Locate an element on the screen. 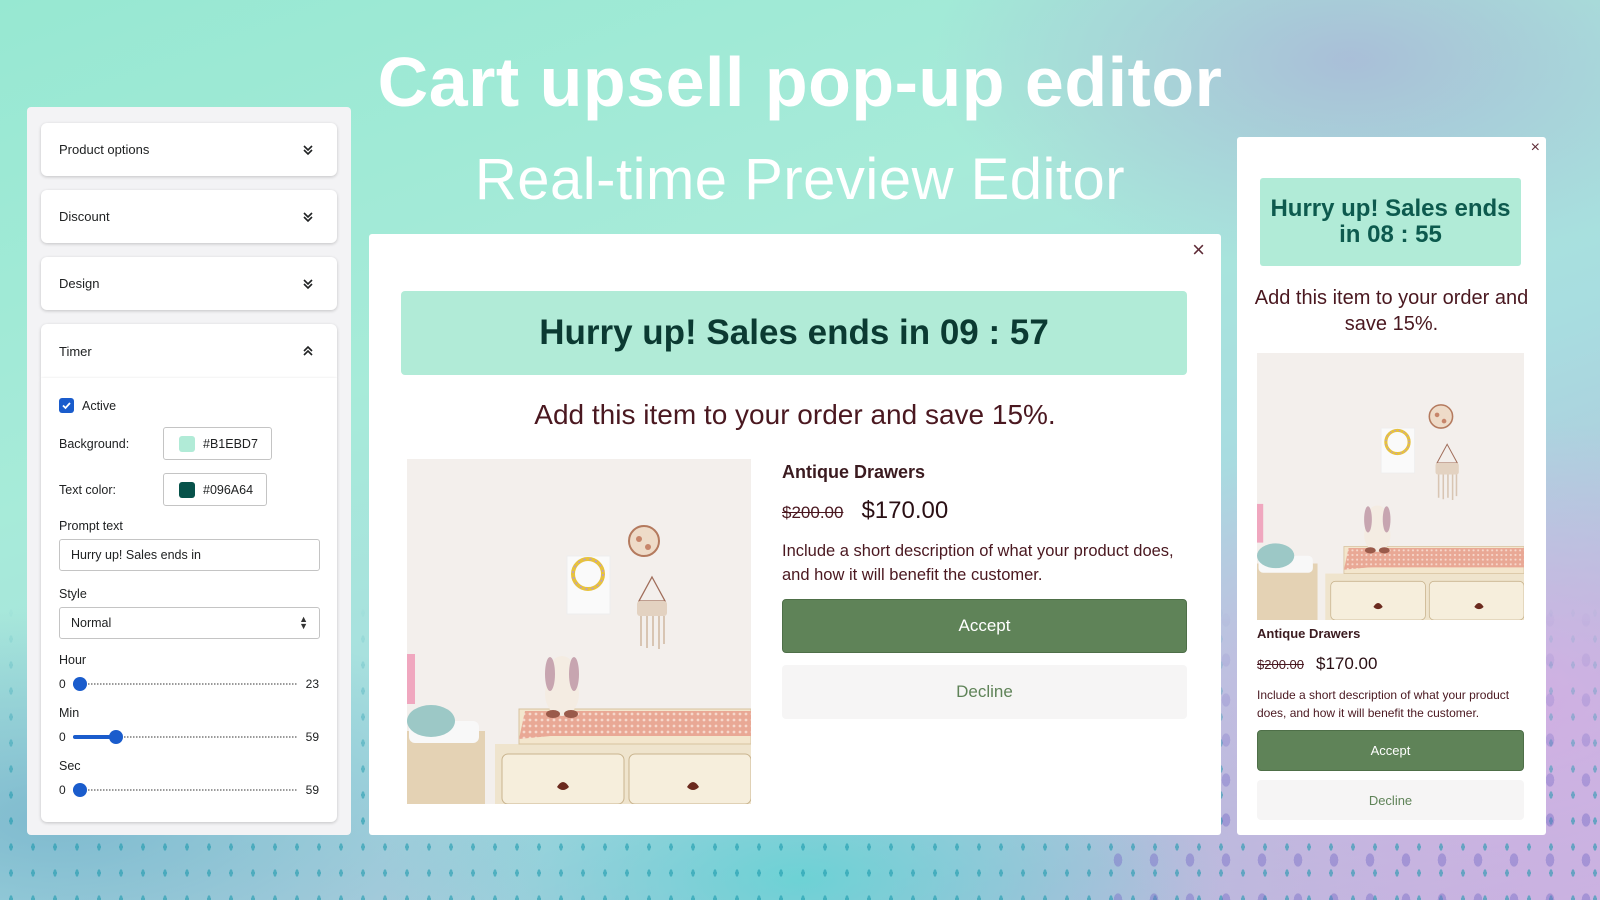 Image resolution: width=1600 pixels, height=900 pixels. accordion-timer: Timer is located at coordinates (189, 351).